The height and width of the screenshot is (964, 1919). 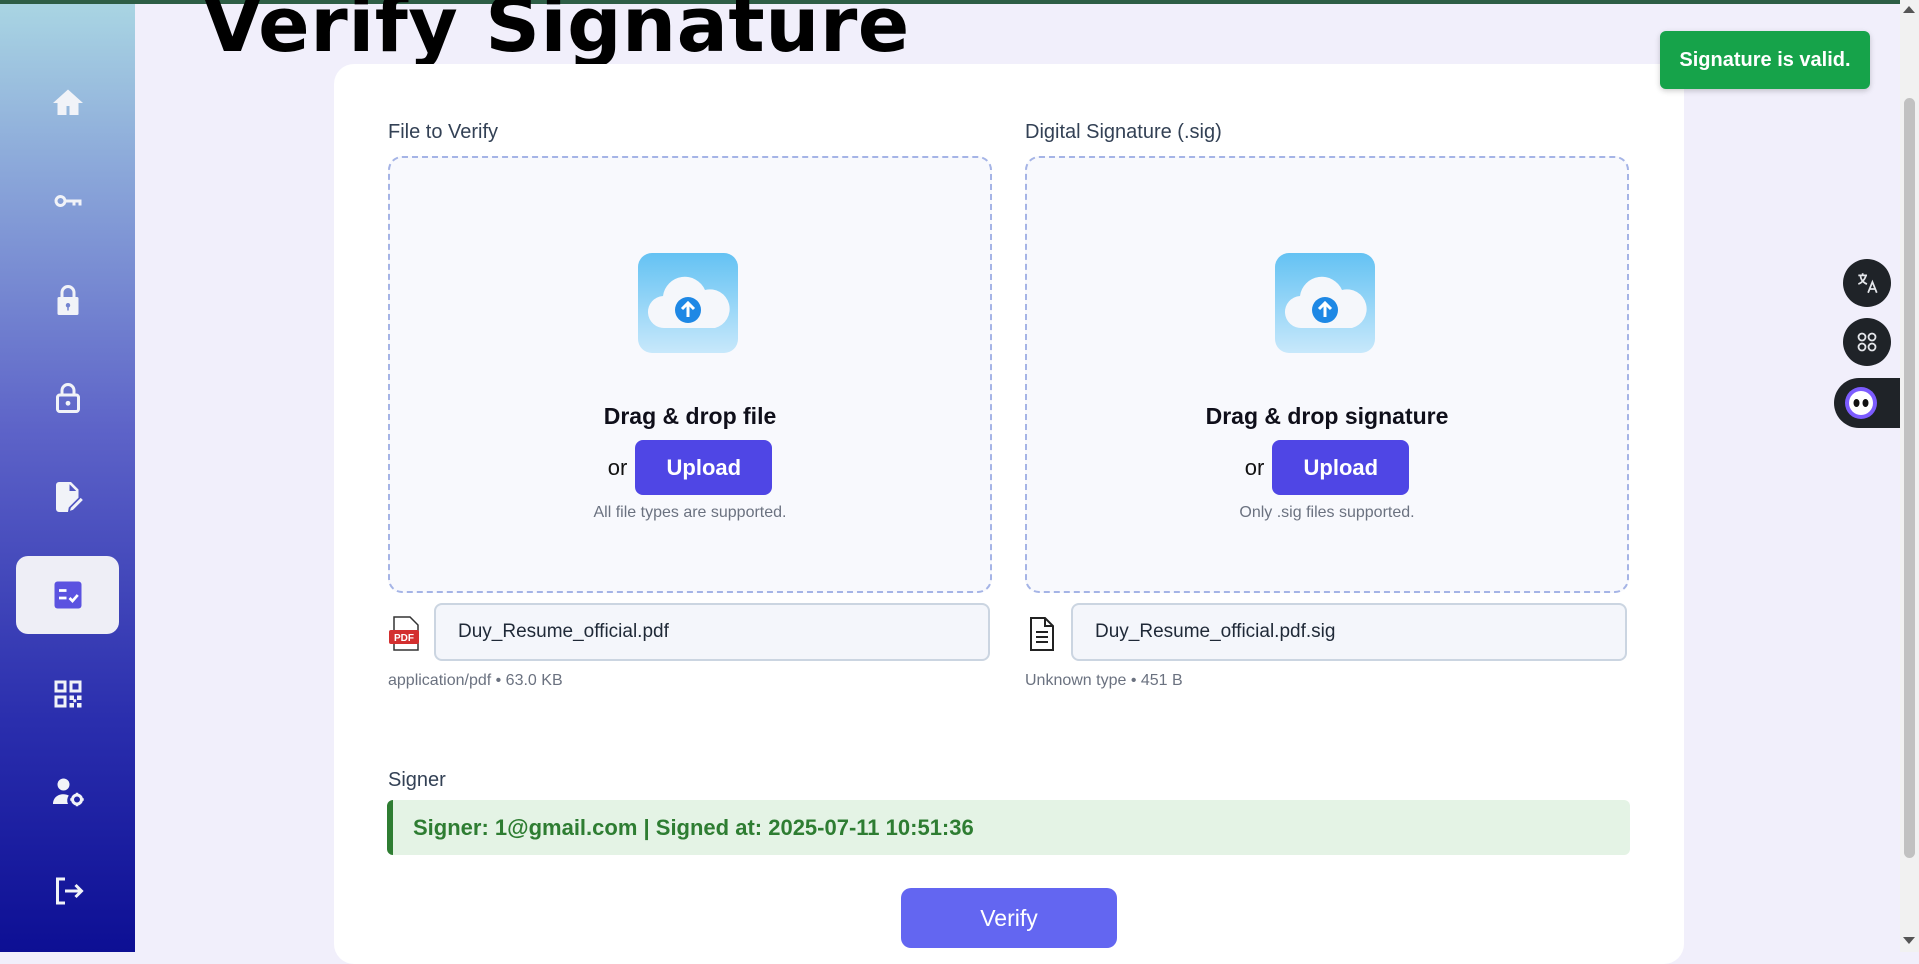 I want to click on sidebar-item-sign, so click(x=67, y=497).